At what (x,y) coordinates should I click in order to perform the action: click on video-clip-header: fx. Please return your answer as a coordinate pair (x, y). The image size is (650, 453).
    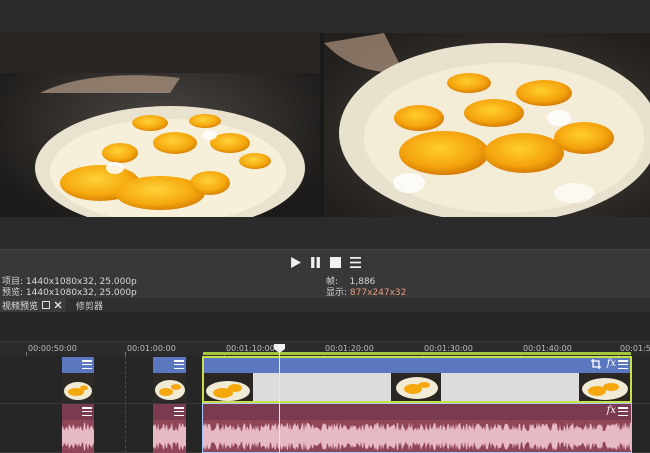
    Looking at the image, I should click on (417, 365).